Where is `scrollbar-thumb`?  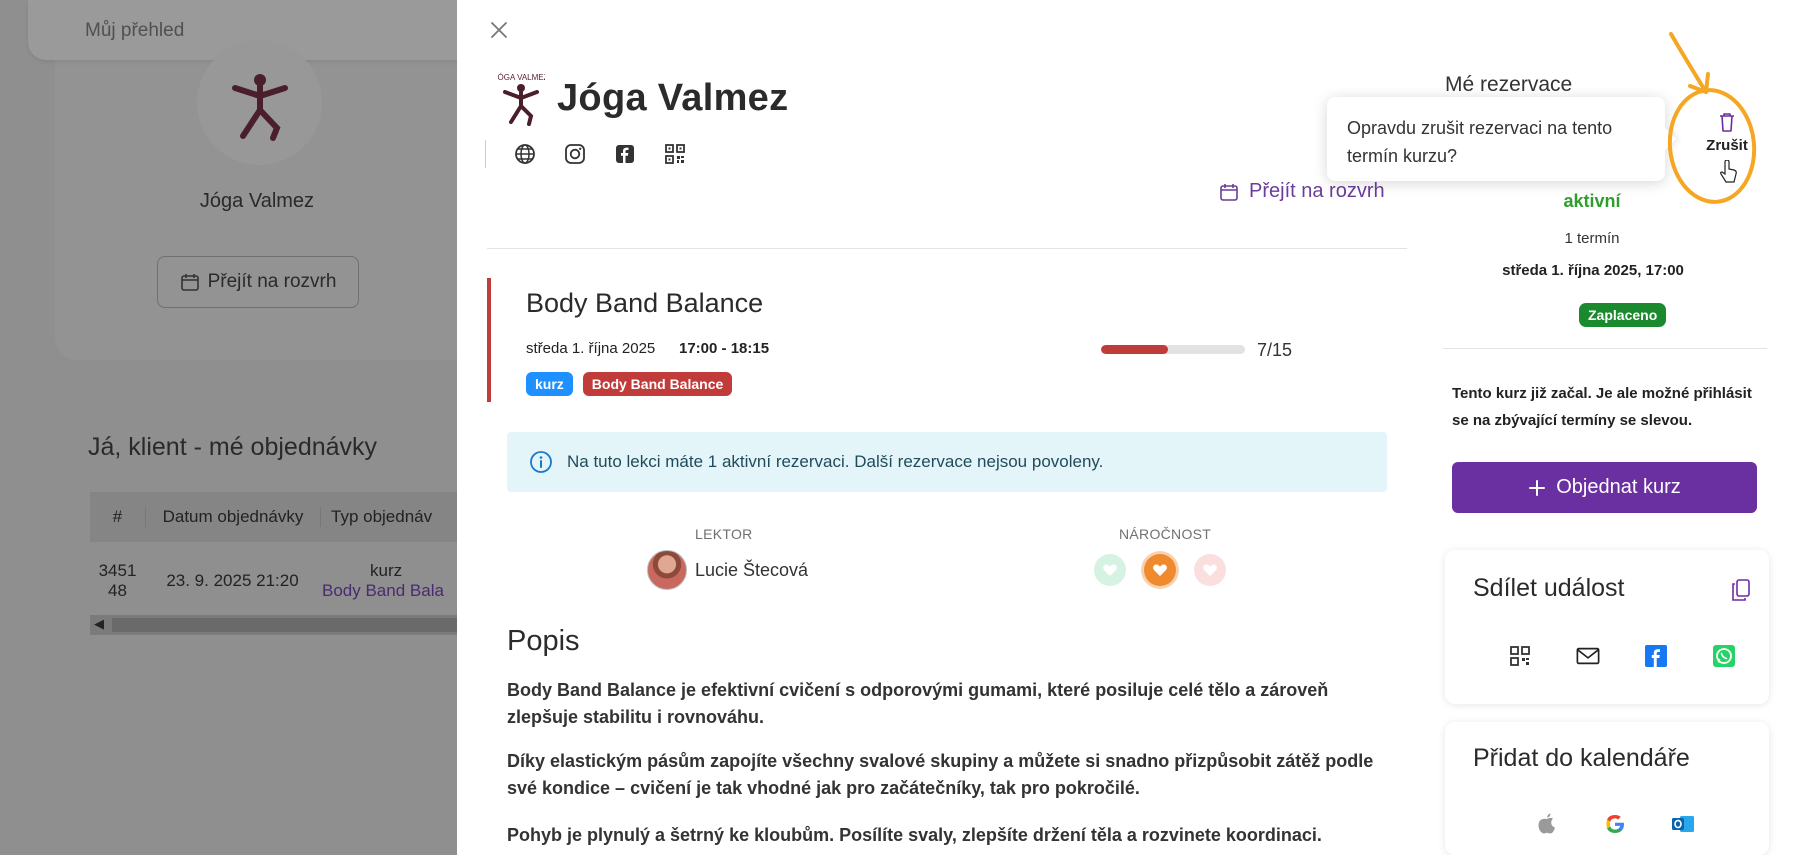 scrollbar-thumb is located at coordinates (286, 625).